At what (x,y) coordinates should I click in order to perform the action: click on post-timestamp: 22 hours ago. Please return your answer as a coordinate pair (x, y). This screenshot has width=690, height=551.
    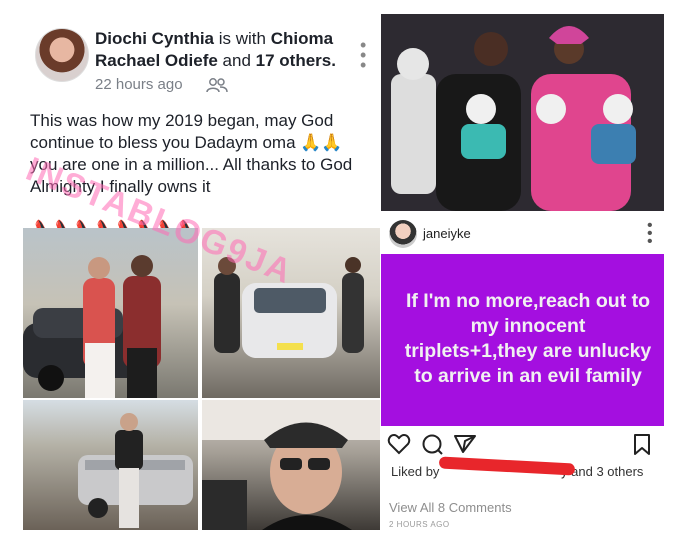
    Looking at the image, I should click on (139, 84).